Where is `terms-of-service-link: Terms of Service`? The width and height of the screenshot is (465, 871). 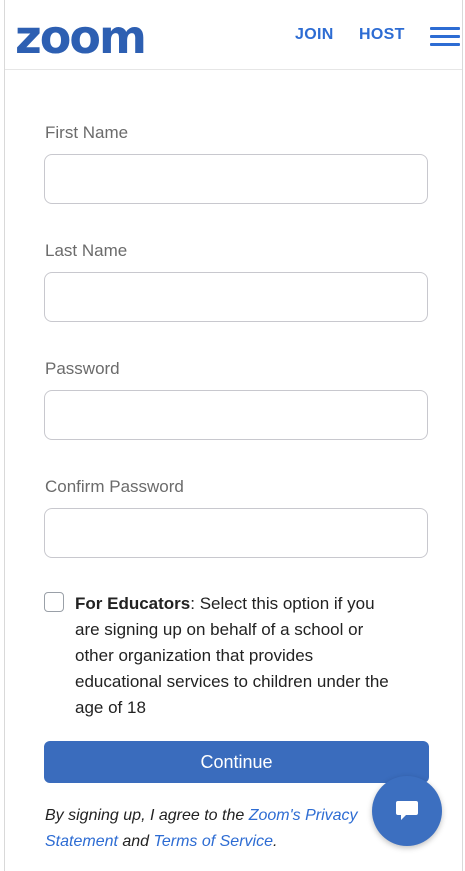 terms-of-service-link: Terms of Service is located at coordinates (213, 841).